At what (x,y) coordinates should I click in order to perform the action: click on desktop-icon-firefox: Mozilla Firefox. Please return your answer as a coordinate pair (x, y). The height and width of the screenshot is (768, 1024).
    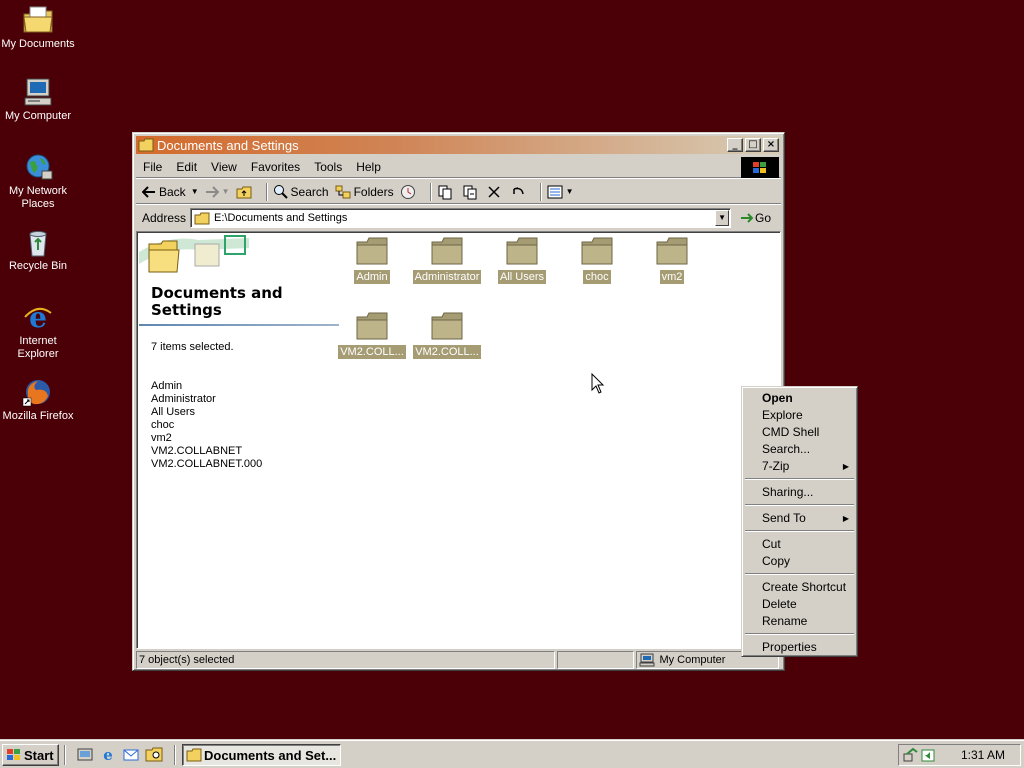
    Looking at the image, I should click on (38, 399).